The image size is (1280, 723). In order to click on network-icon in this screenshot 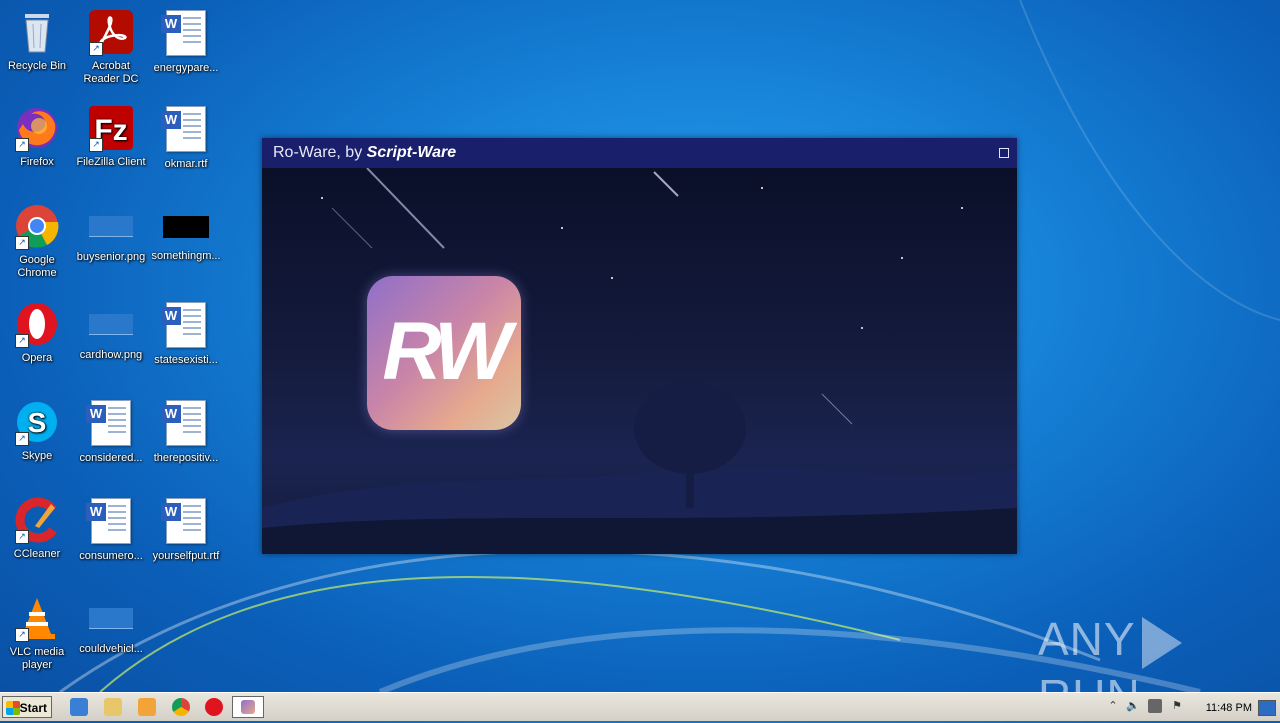, I will do `click(1155, 706)`.